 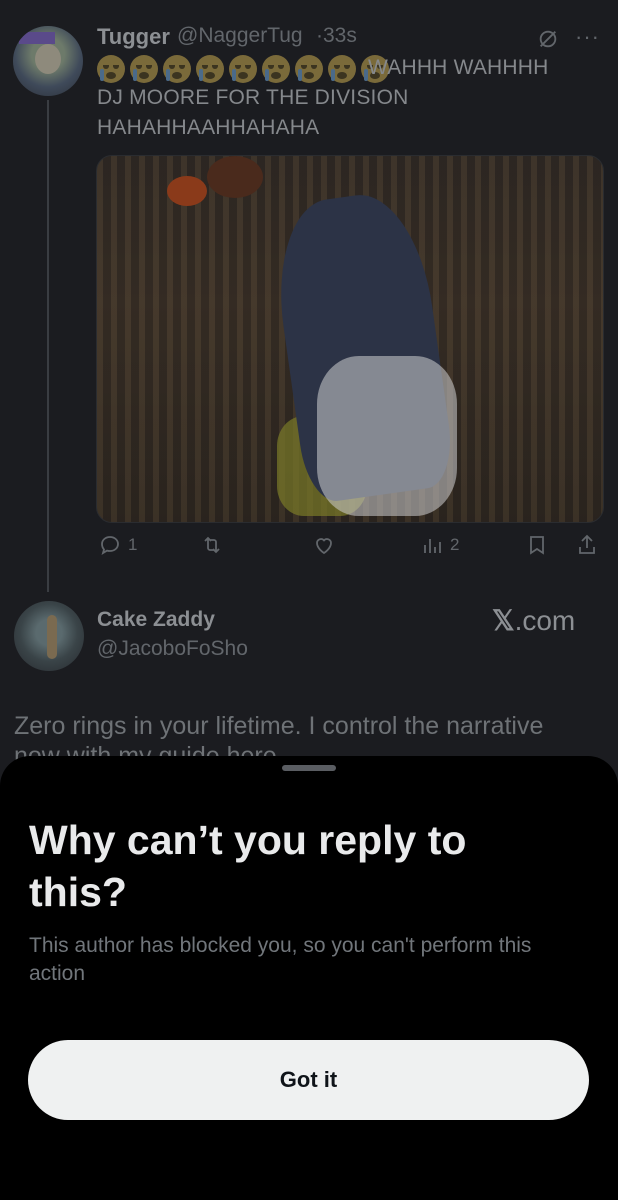 I want to click on tweet1-author-name: Tugger, so click(x=133, y=37).